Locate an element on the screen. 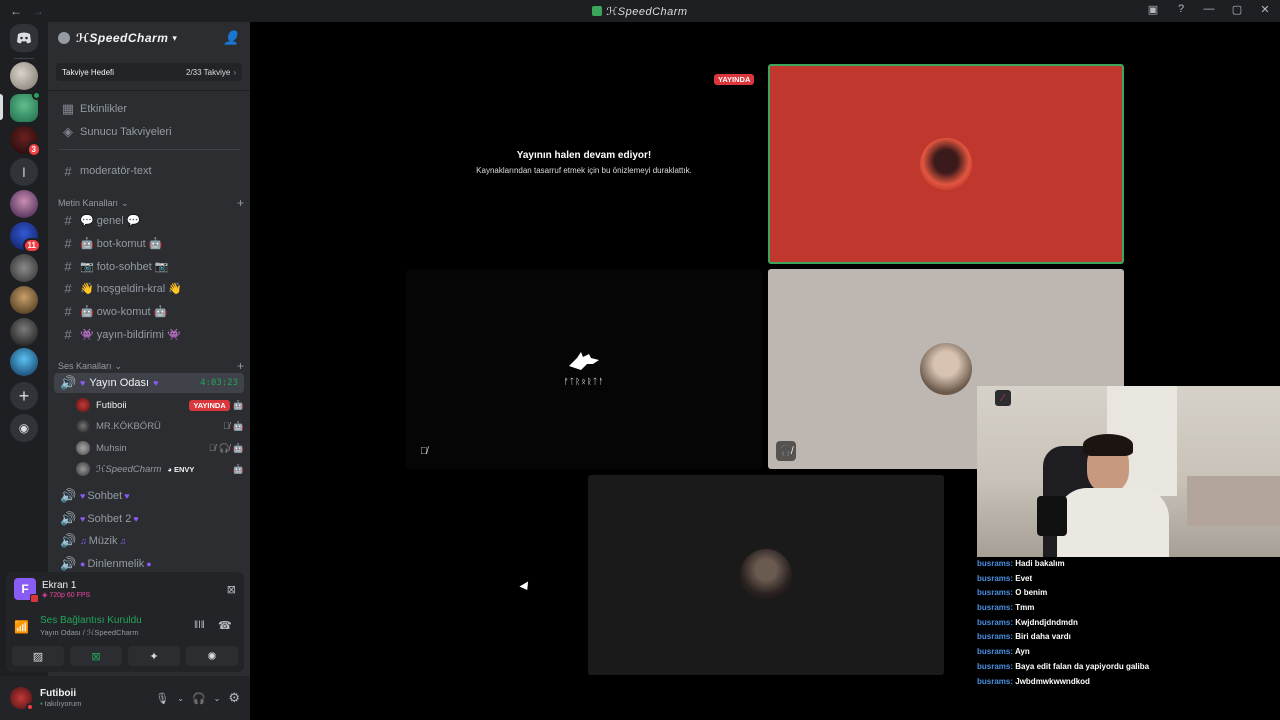 The height and width of the screenshot is (720, 1280). channel-name: 🤖 owo-komut 🤖 is located at coordinates (124, 311).